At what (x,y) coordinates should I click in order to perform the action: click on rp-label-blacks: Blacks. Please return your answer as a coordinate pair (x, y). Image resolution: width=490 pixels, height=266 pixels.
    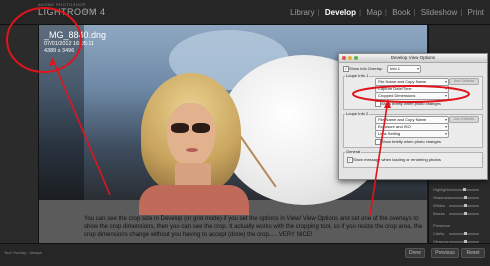
    Looking at the image, I should click on (439, 213).